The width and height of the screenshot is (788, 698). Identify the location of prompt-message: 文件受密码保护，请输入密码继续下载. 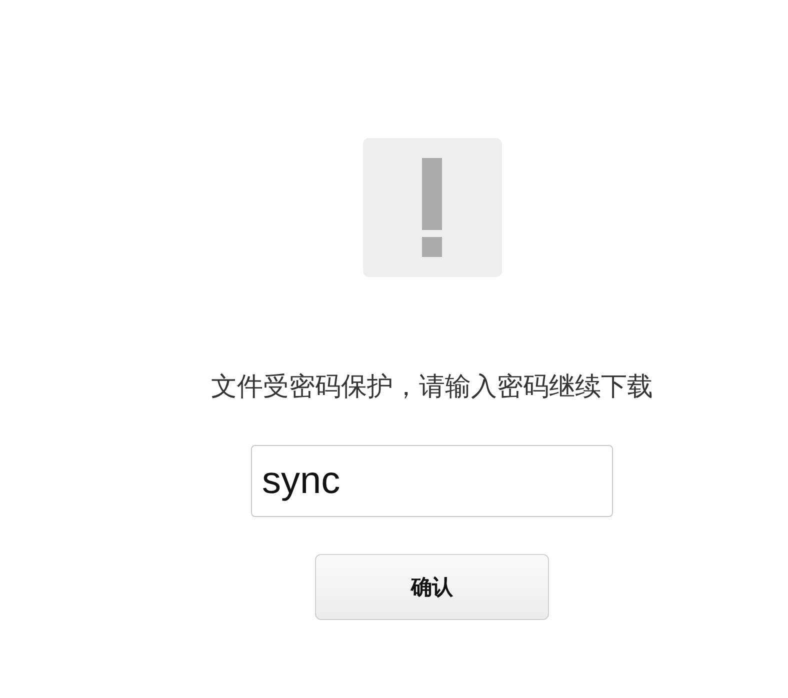
(432, 387).